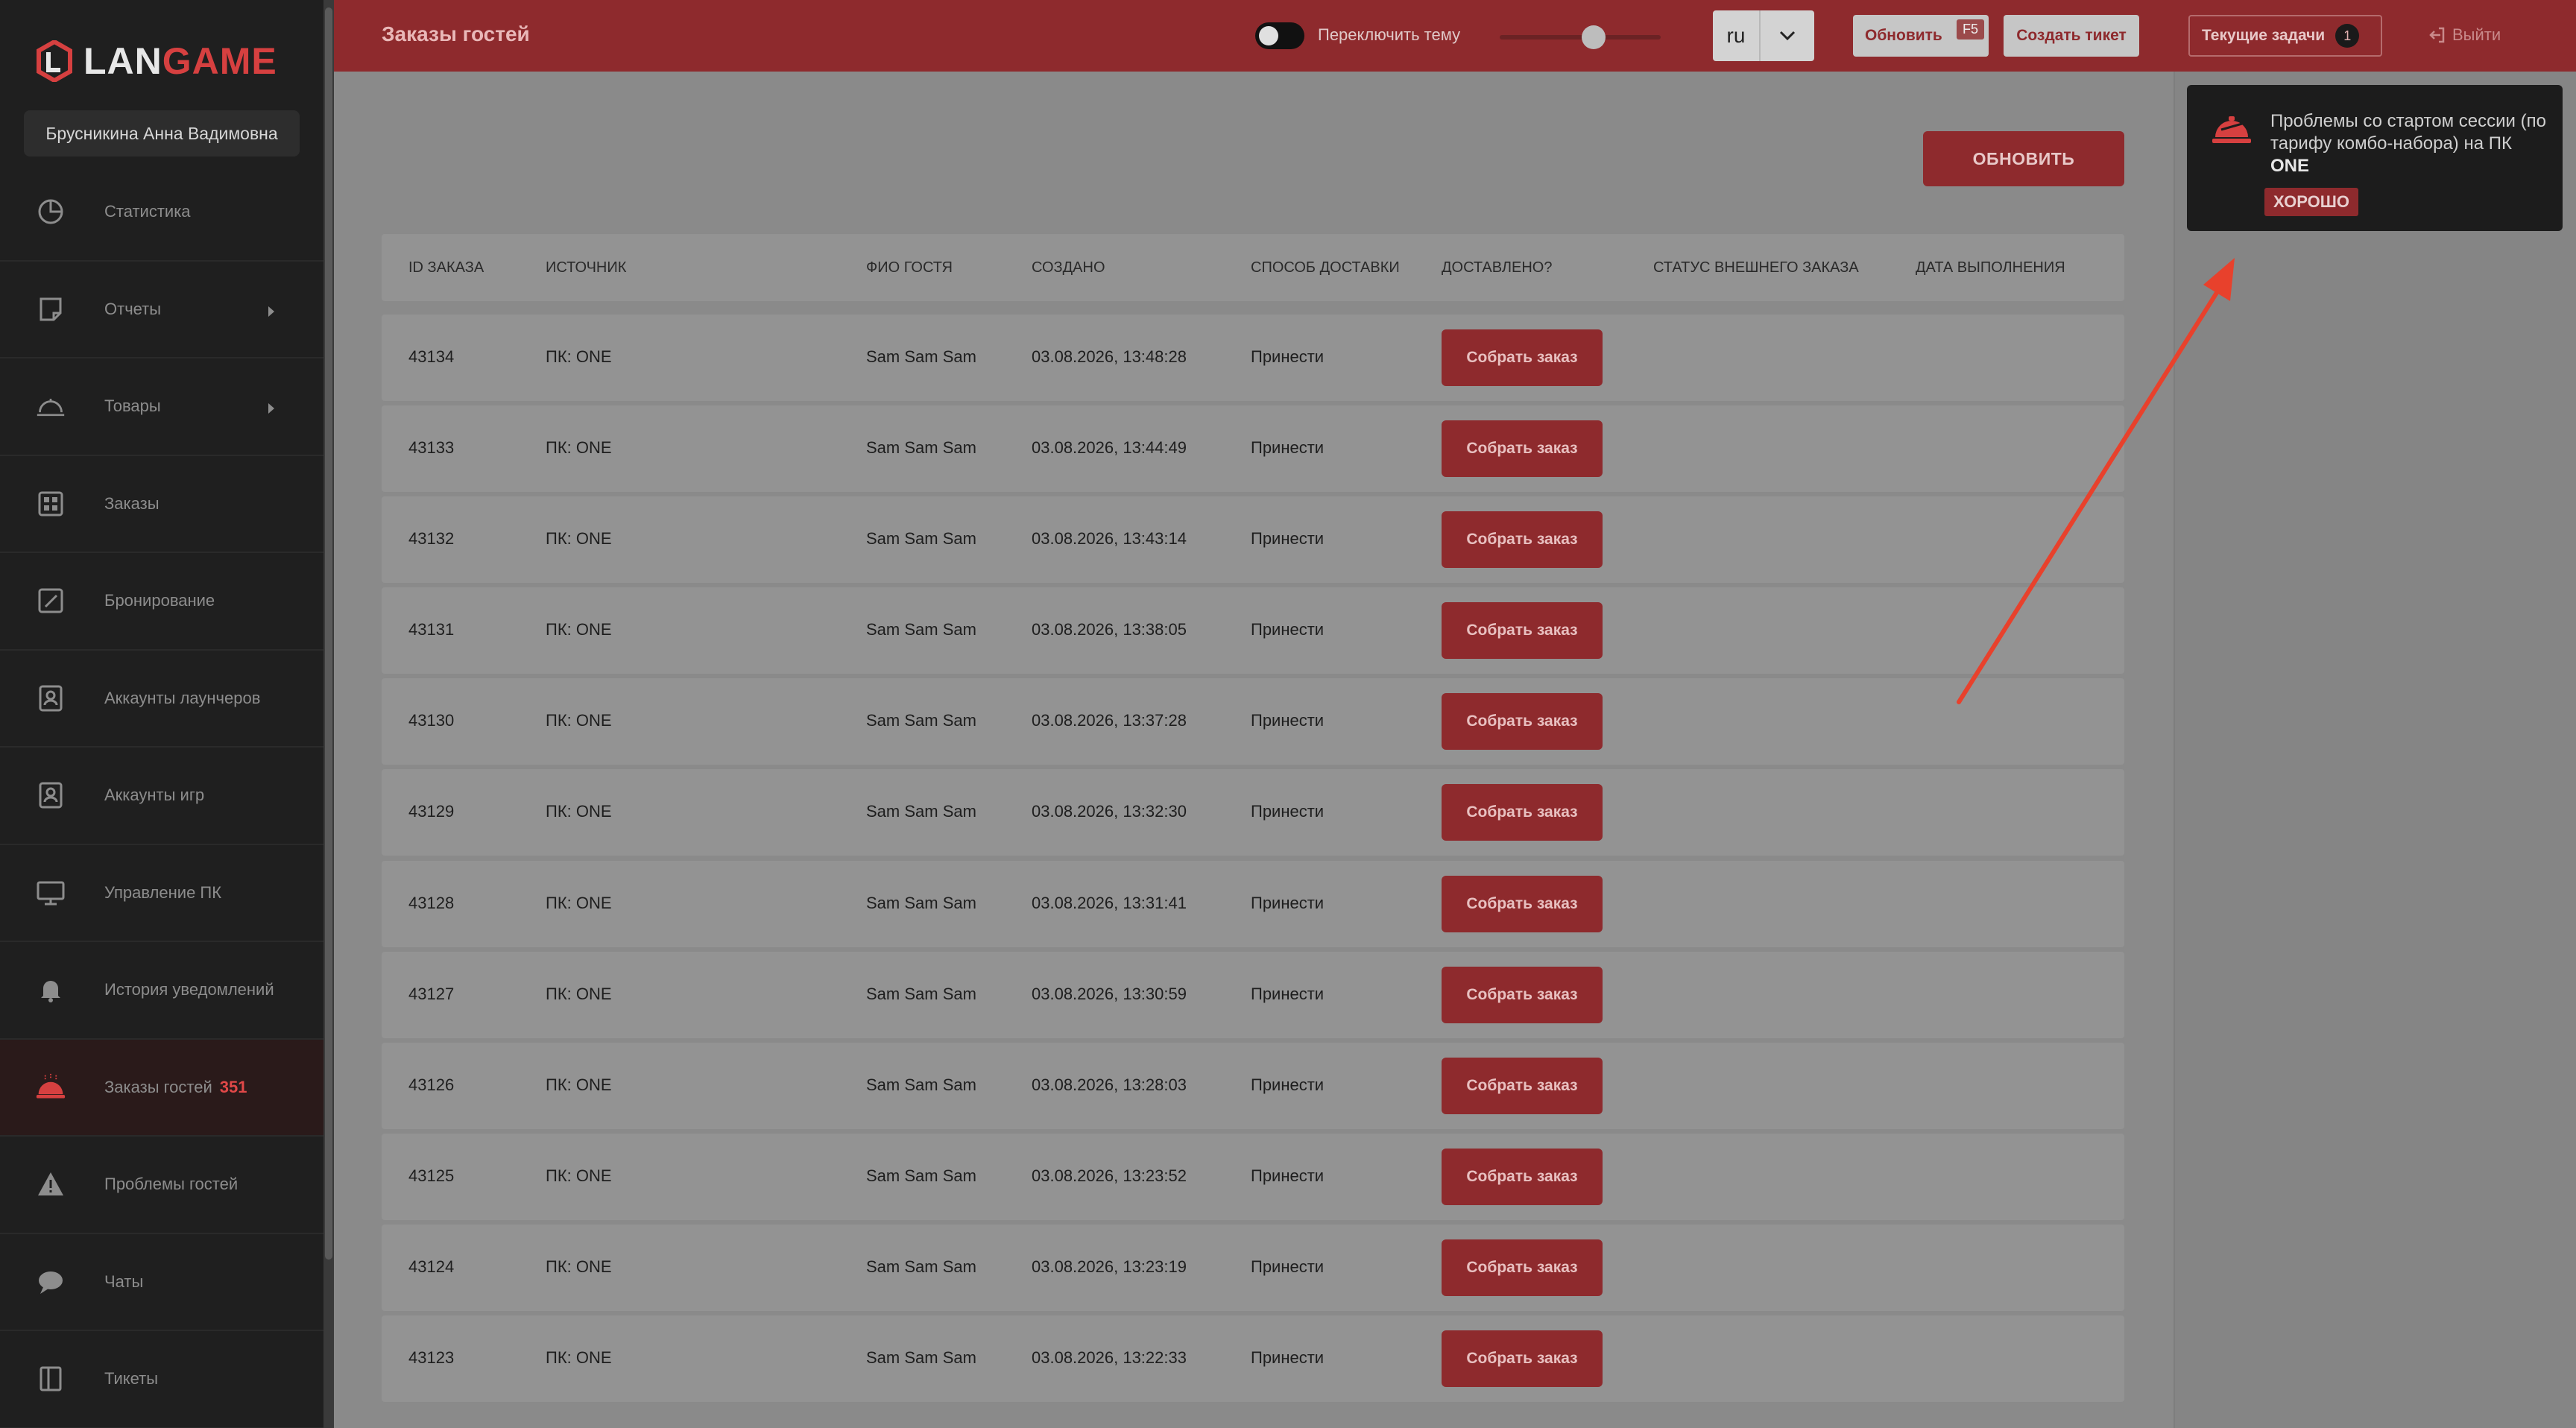 The image size is (2576, 1428). Describe the element at coordinates (1110, 356) in the screenshot. I see `cell-created: 03.08.2026, 13:48:28` at that location.